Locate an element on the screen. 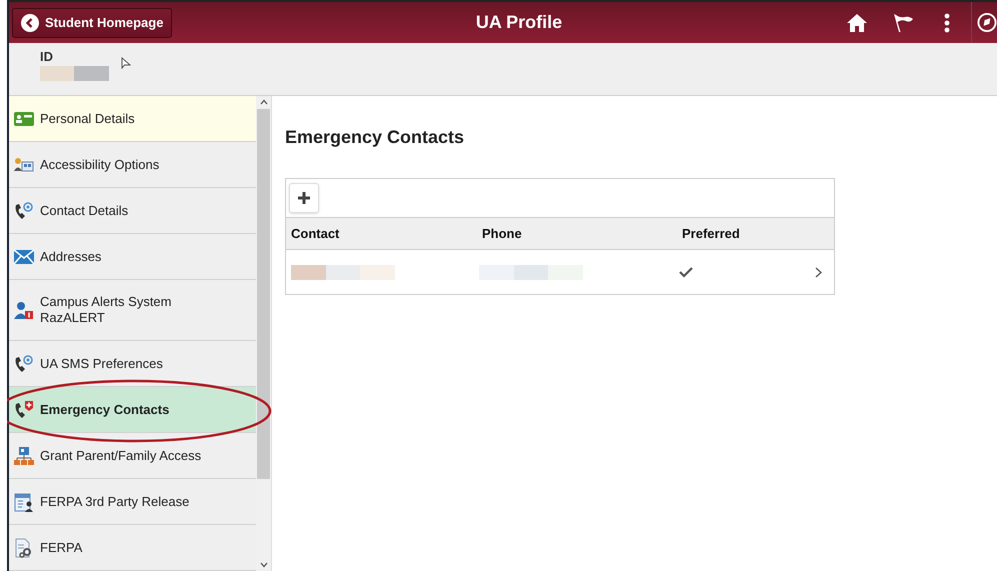  id-label: ID is located at coordinates (47, 56).